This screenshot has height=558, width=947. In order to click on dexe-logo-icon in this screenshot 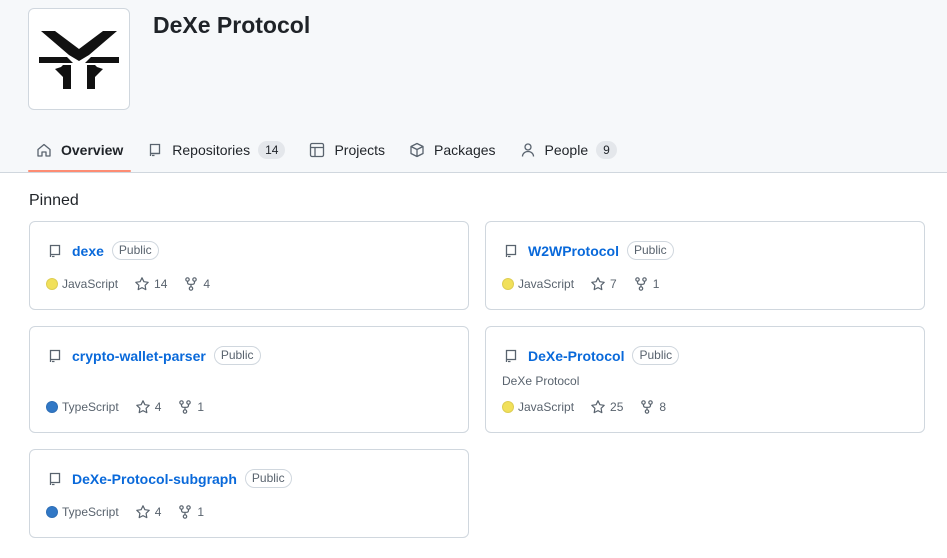, I will do `click(79, 60)`.